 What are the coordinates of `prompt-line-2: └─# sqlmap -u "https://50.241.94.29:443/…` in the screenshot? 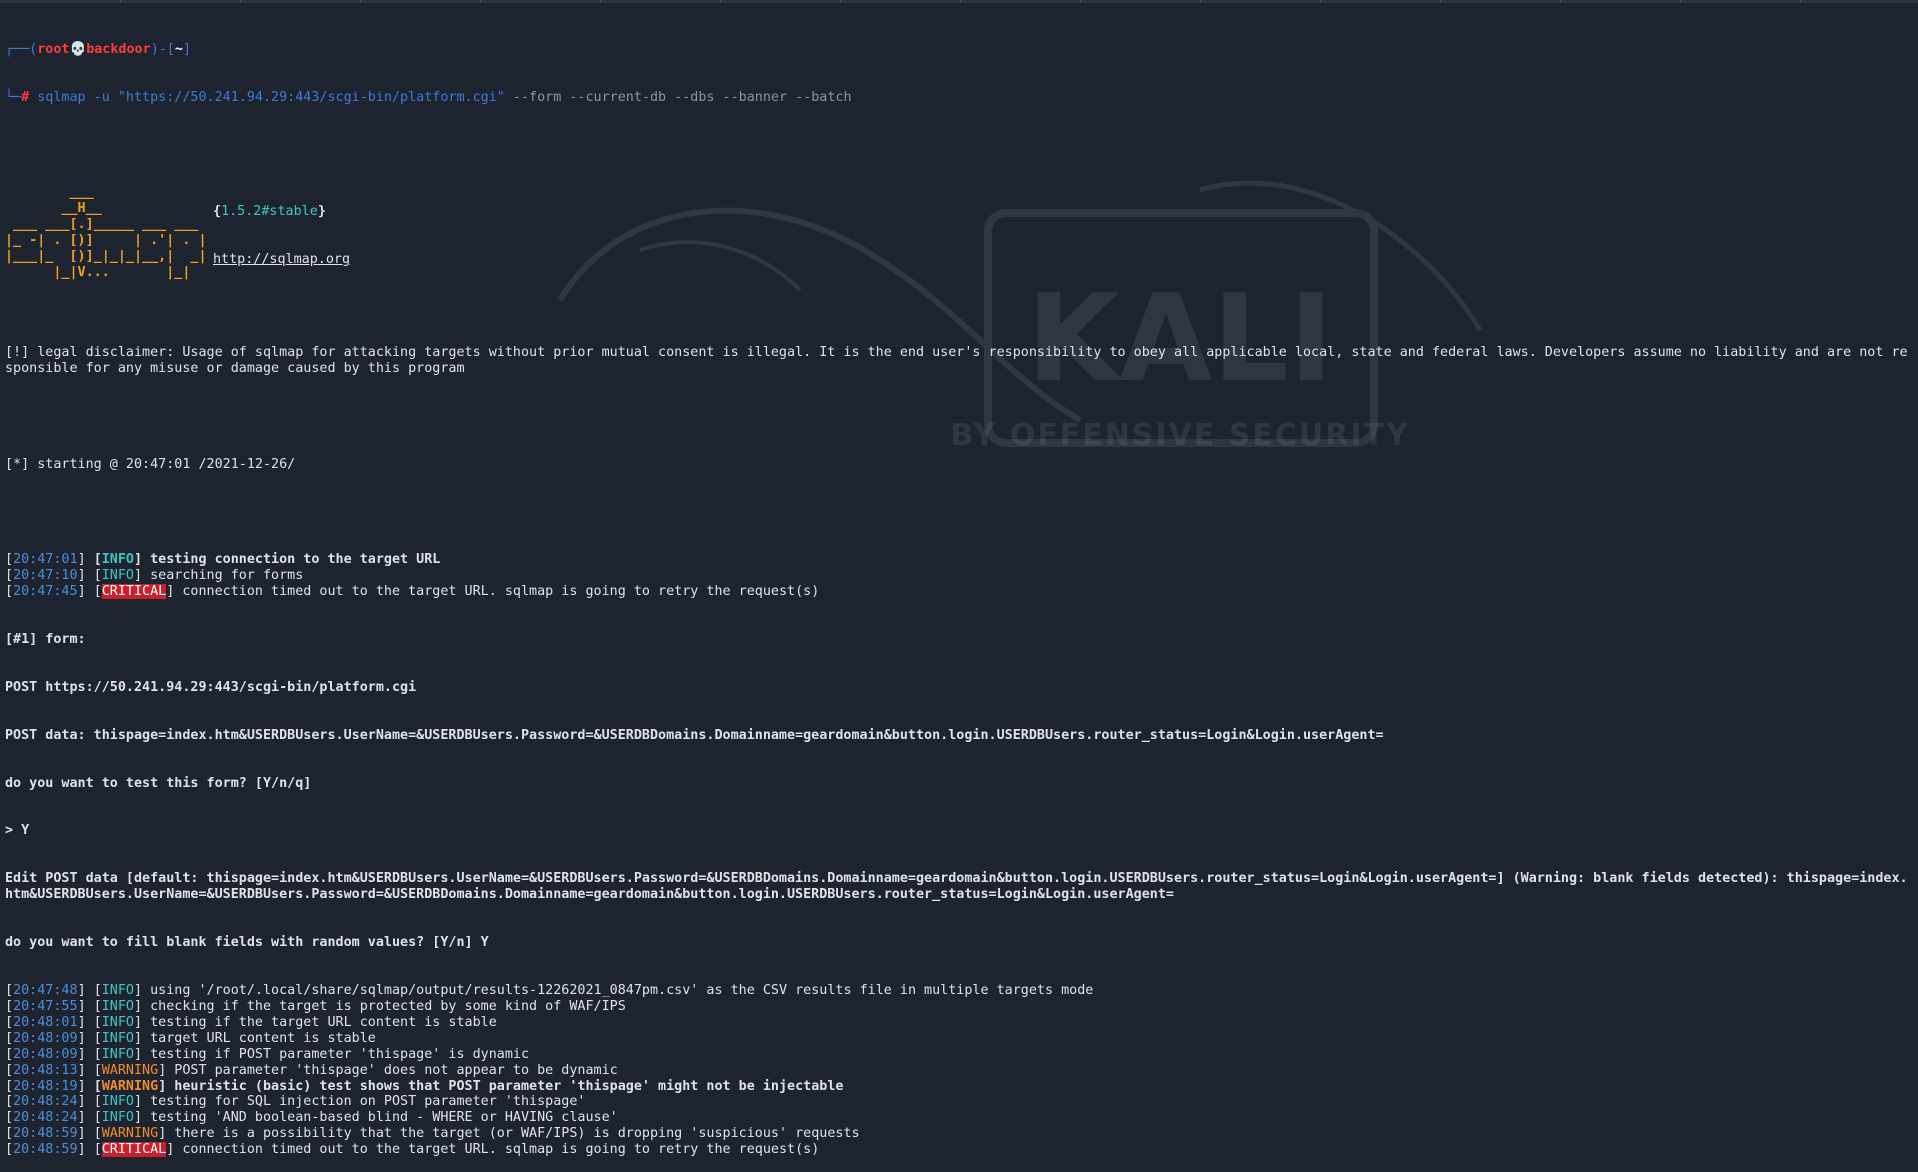 It's located at (428, 97).